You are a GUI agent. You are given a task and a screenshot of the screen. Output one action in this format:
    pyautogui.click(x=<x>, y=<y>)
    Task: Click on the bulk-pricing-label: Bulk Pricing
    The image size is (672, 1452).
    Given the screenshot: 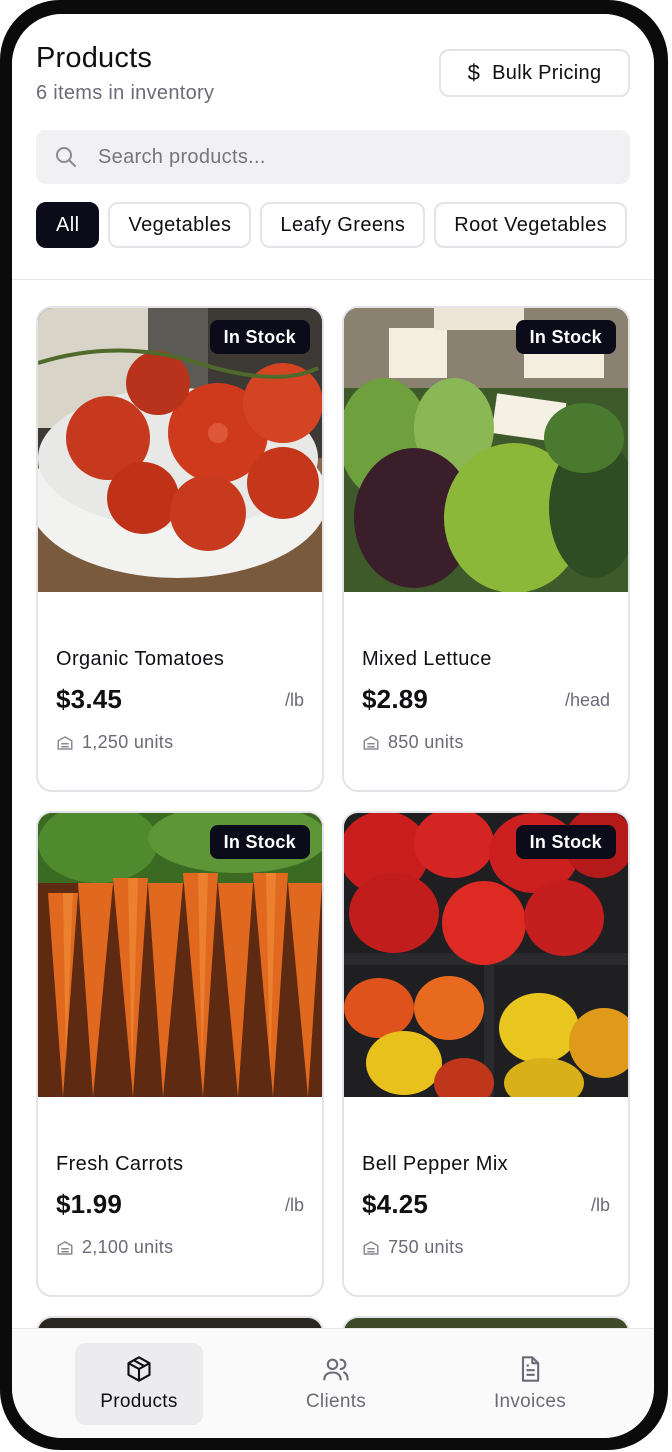 What is the action you would take?
    pyautogui.click(x=547, y=72)
    